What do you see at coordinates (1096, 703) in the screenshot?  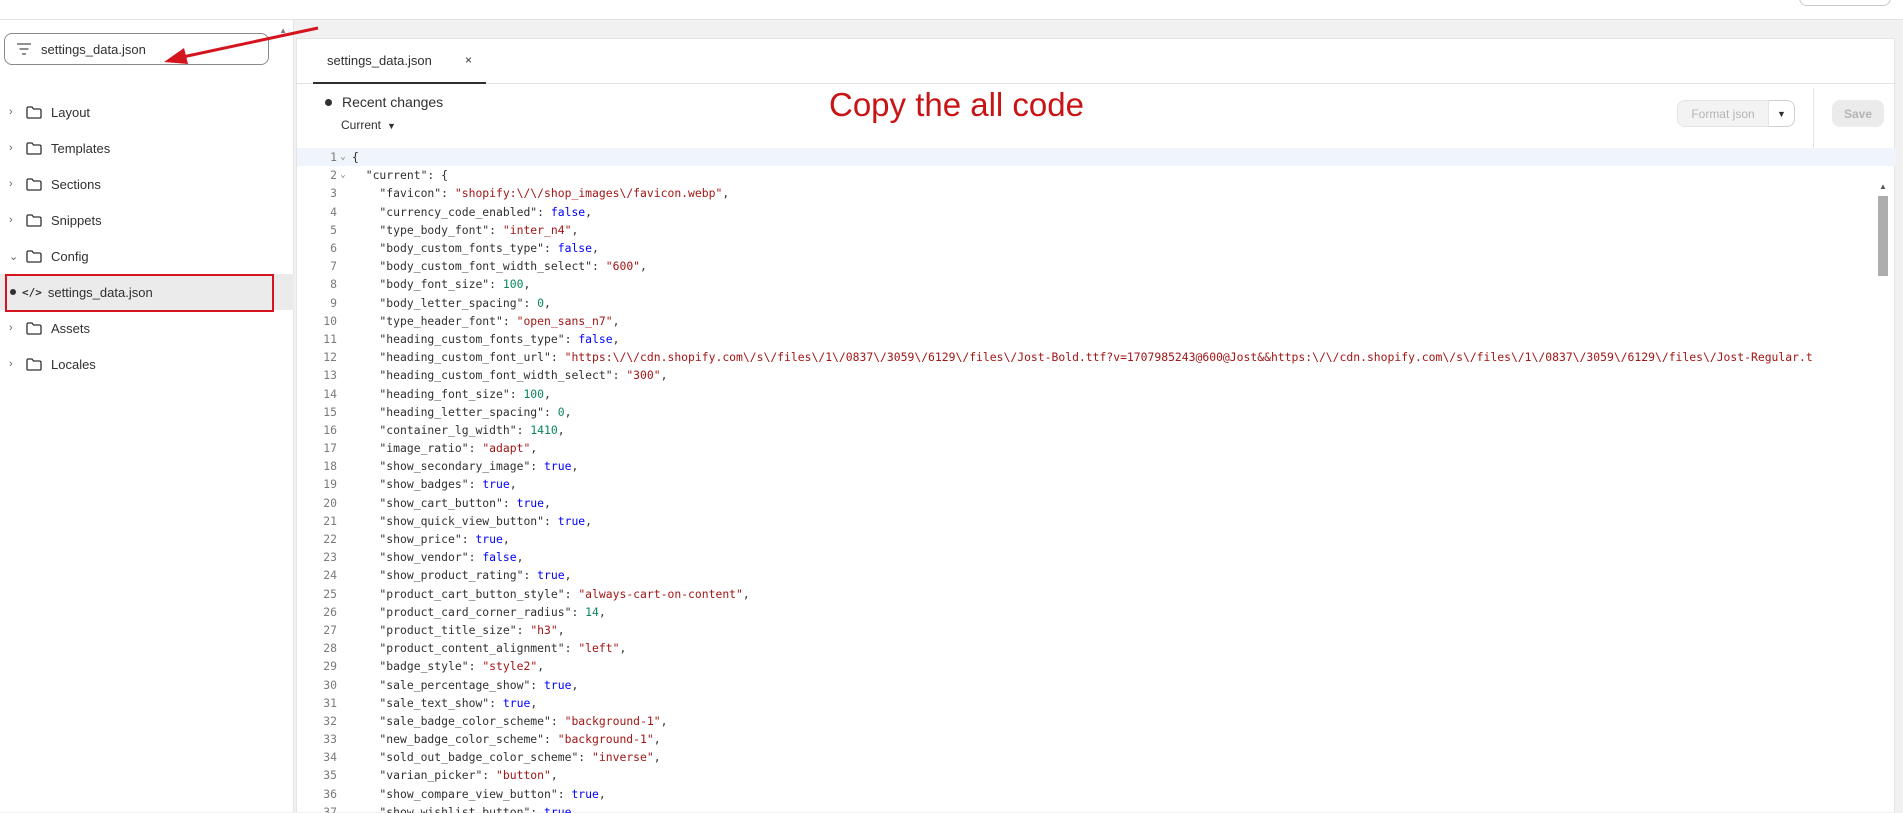 I see `code-line: 31 "sale_text_show": true,` at bounding box center [1096, 703].